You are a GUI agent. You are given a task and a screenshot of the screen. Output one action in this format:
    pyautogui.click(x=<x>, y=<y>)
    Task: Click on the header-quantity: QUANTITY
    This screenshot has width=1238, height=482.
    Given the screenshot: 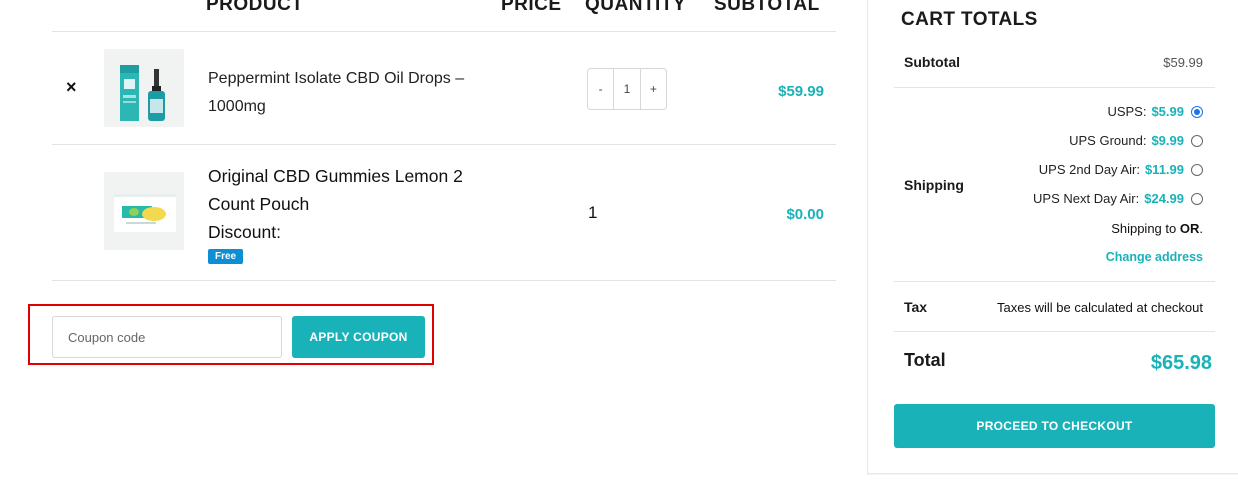 What is the action you would take?
    pyautogui.click(x=636, y=7)
    